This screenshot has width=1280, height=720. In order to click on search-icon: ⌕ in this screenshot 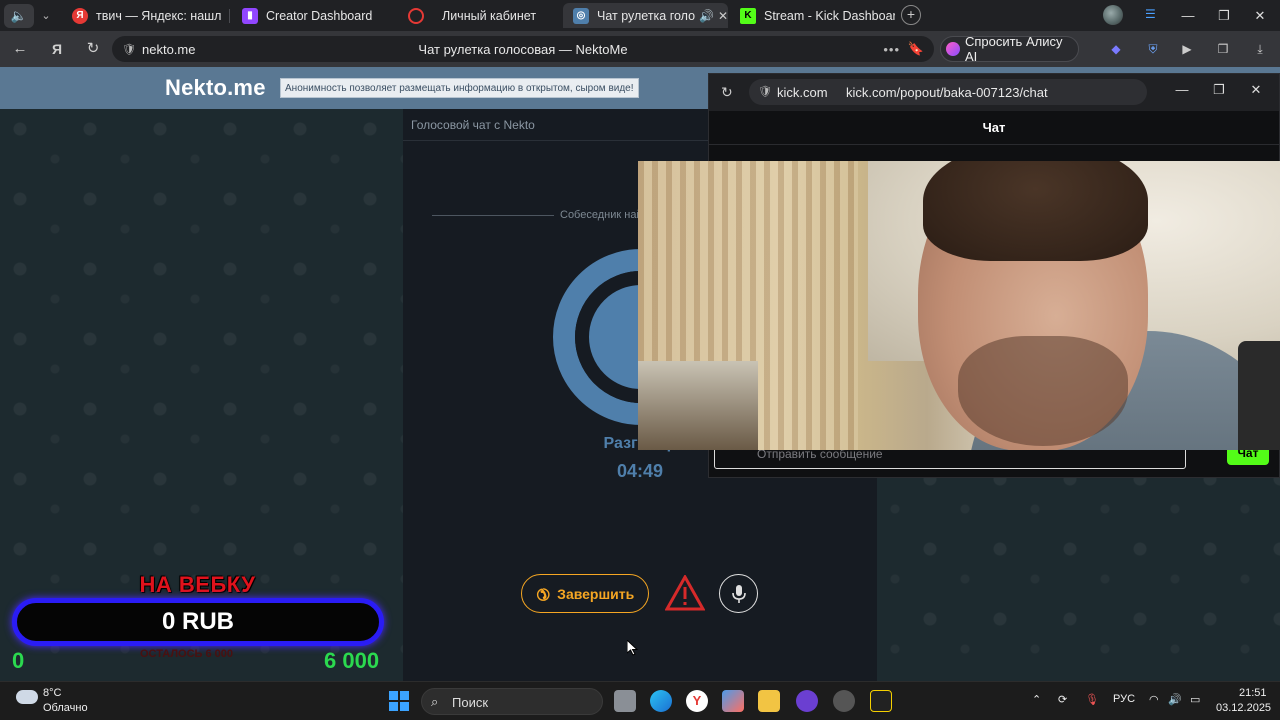, I will do `click(435, 701)`.